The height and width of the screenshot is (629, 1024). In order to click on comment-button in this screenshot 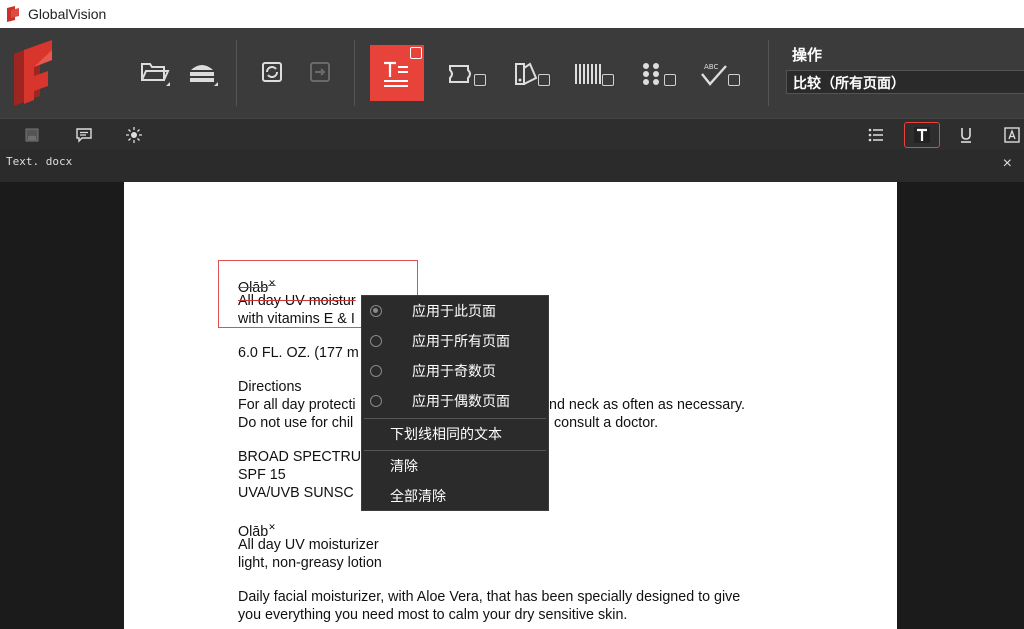, I will do `click(84, 135)`.